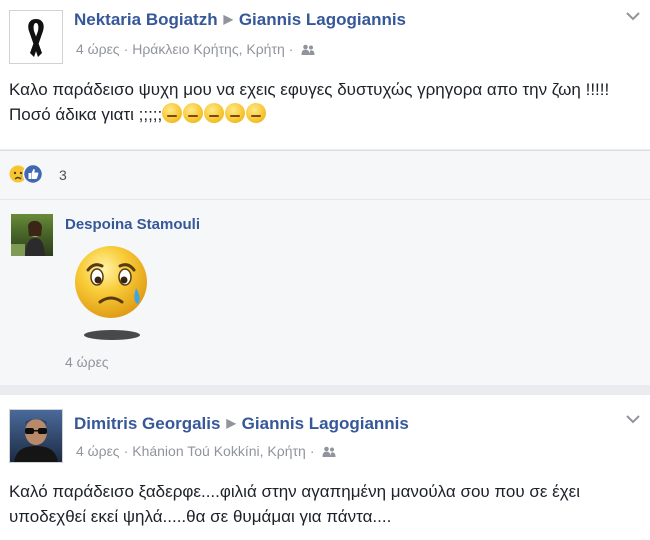 The height and width of the screenshot is (540, 650). I want to click on commenter-photo, so click(28, 238).